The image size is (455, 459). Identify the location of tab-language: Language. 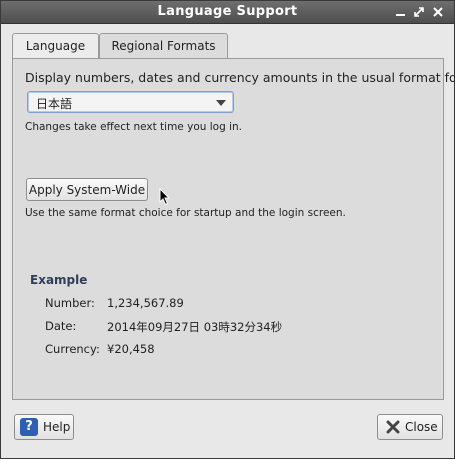
(55, 45).